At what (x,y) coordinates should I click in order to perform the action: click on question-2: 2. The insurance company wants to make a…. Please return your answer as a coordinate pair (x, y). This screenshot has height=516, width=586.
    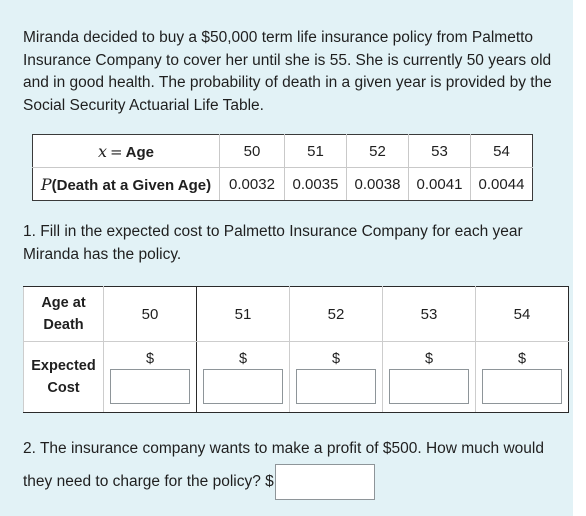
    Looking at the image, I should click on (295, 466).